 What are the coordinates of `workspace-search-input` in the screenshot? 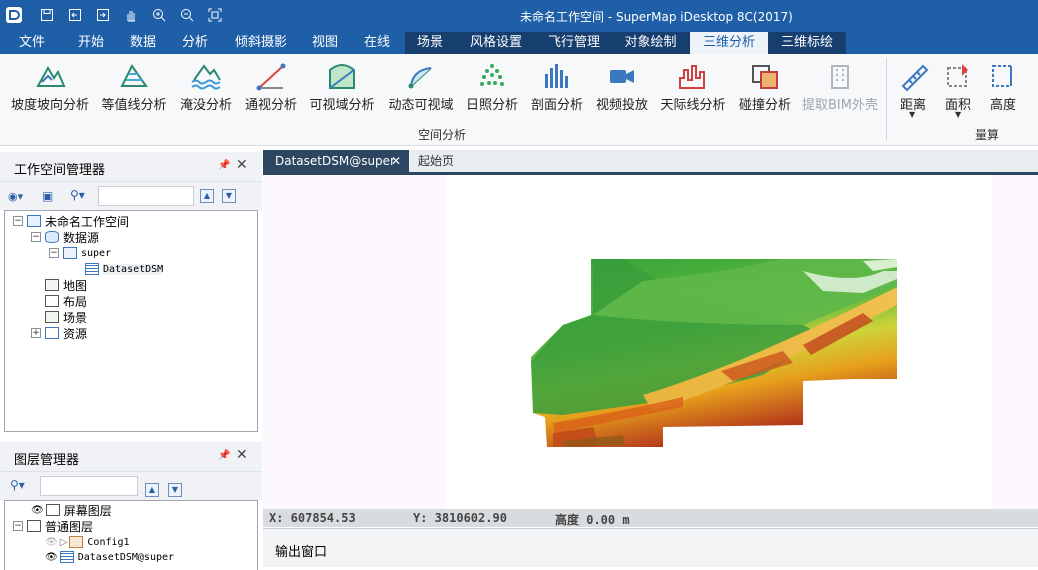 It's located at (146, 196).